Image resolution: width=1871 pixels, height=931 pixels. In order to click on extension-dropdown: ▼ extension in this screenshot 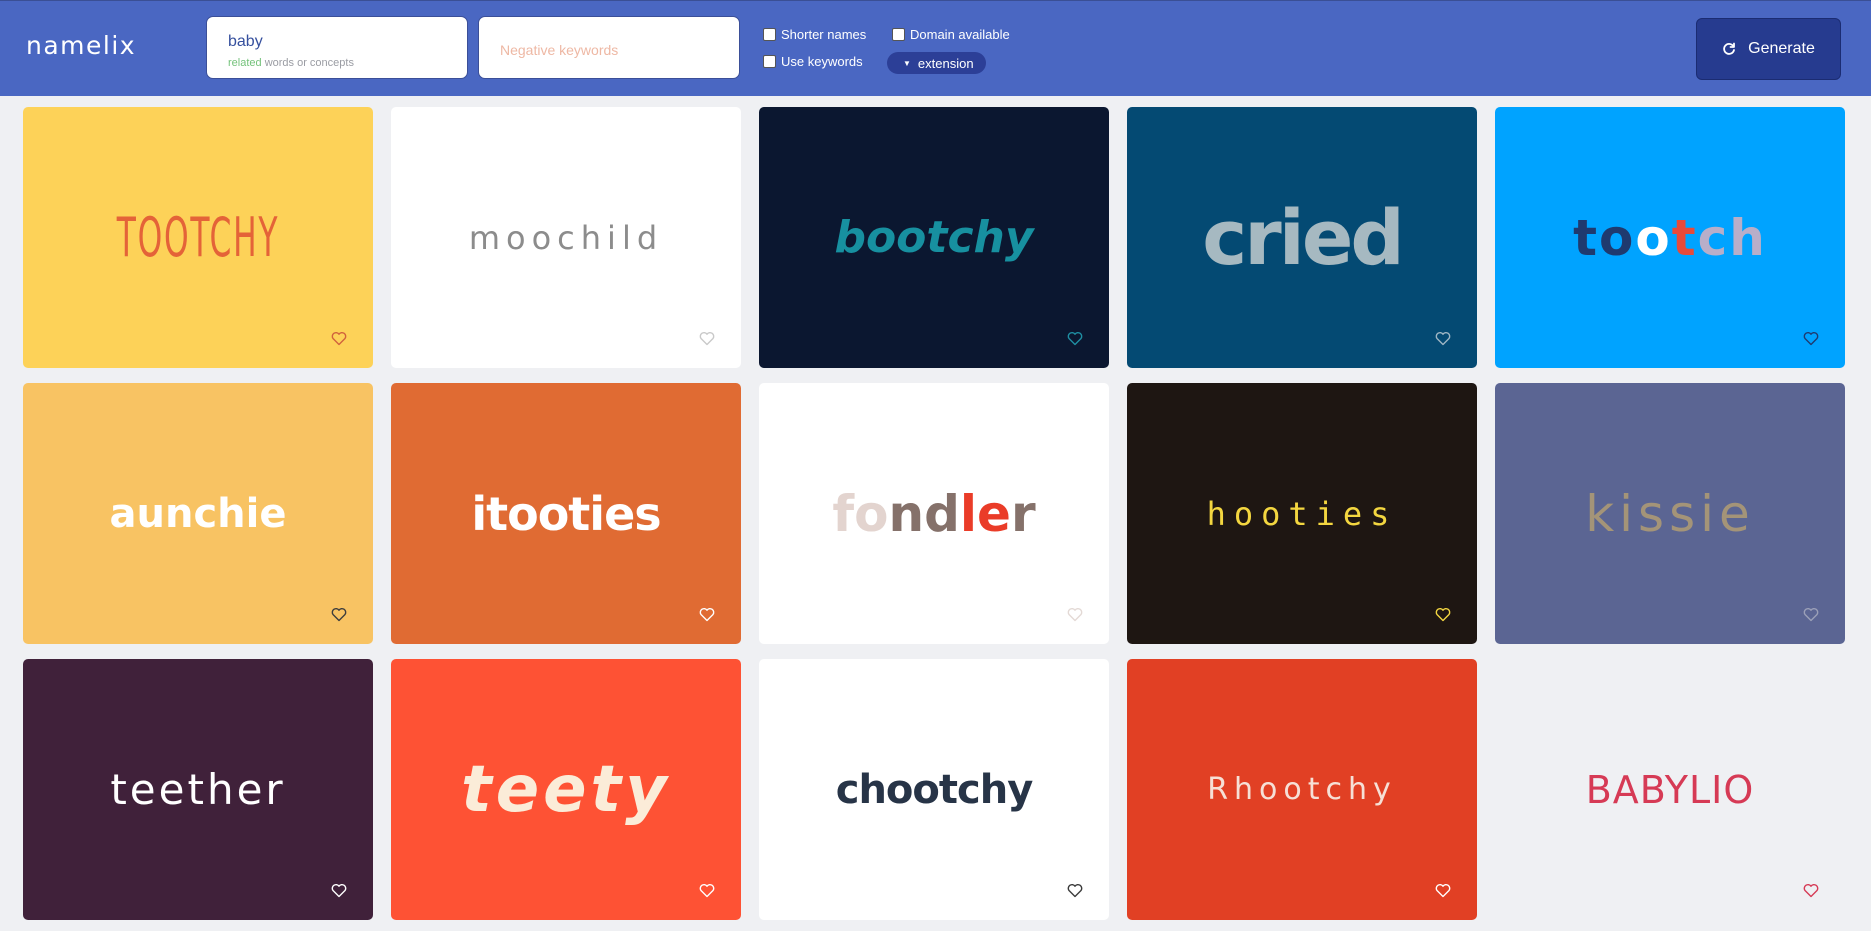, I will do `click(936, 63)`.